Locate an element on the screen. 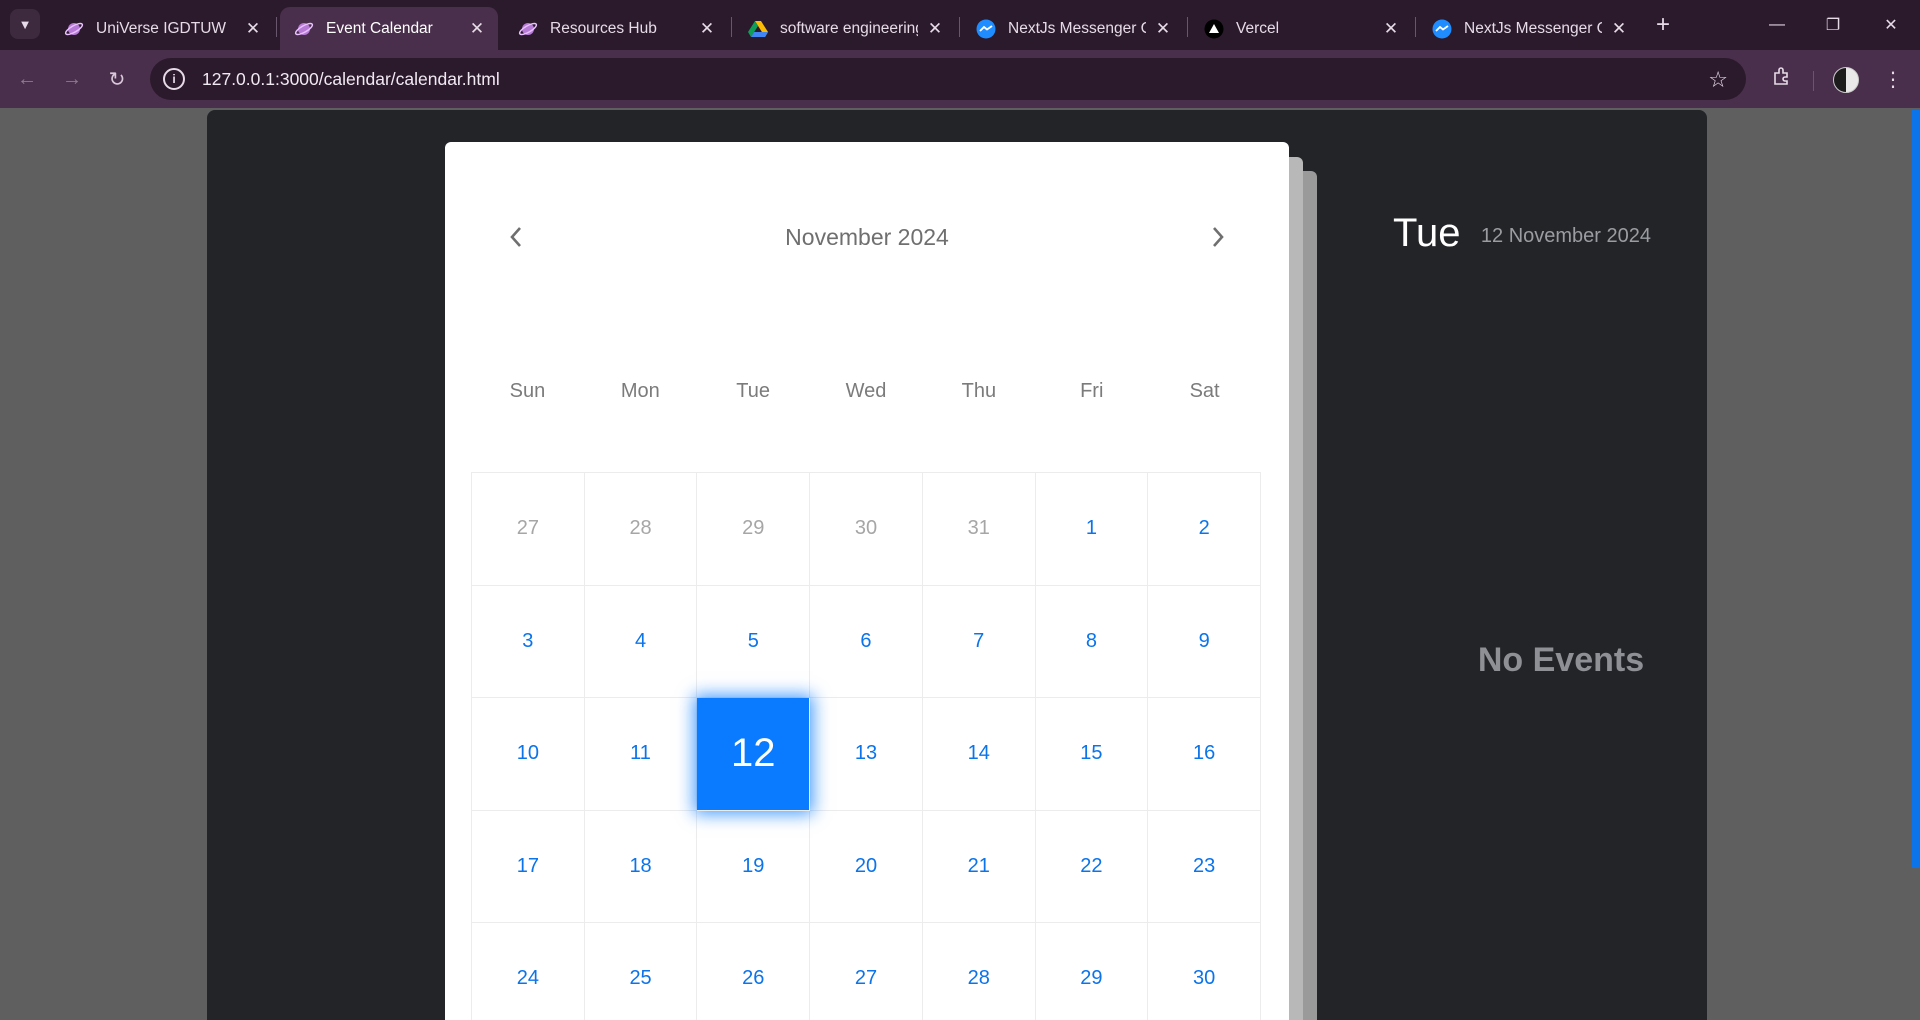 This screenshot has width=1920, height=1020. tab-title: UniVerse IGDTUW is located at coordinates (161, 28).